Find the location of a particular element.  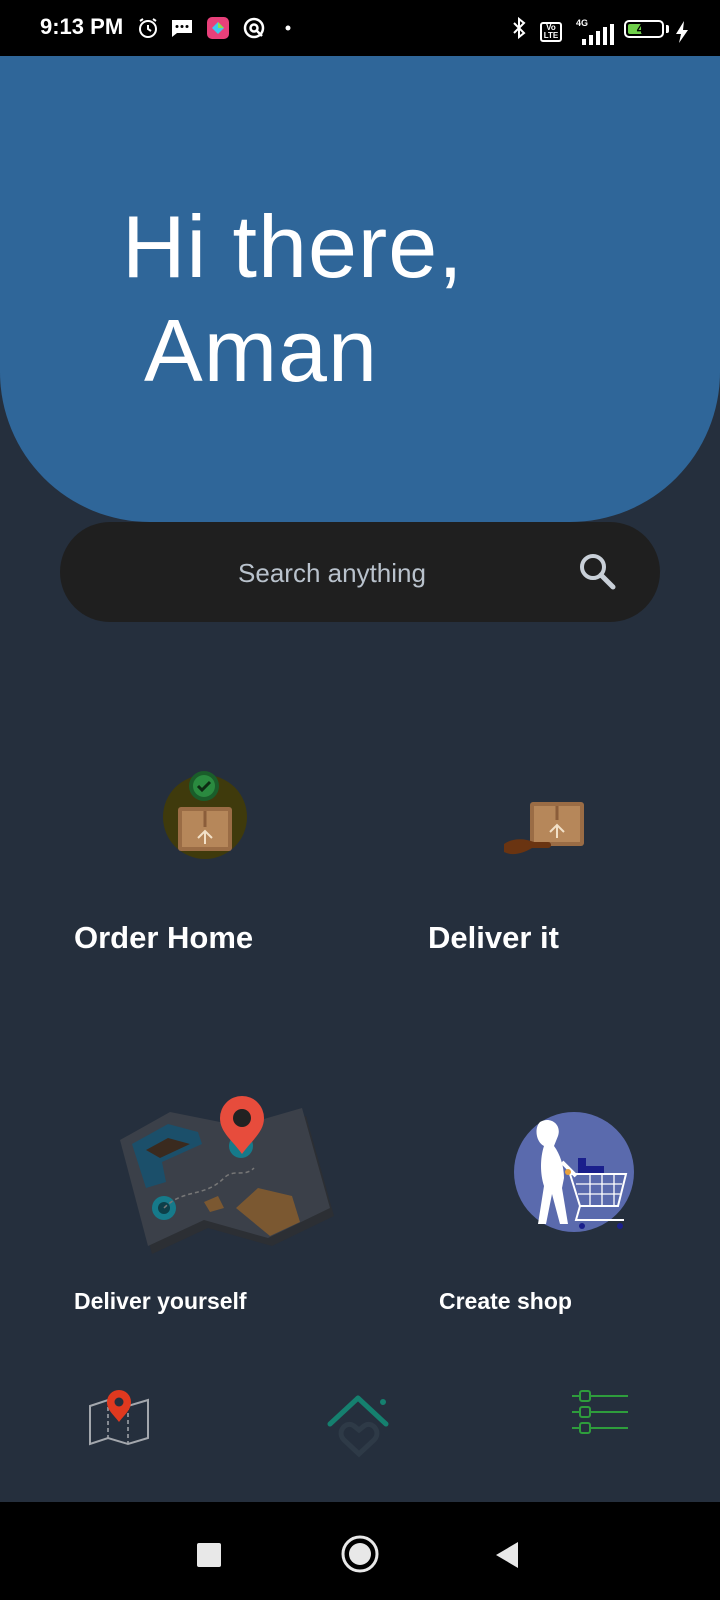

greeting-line-1: Hi there, is located at coordinates (293, 246).